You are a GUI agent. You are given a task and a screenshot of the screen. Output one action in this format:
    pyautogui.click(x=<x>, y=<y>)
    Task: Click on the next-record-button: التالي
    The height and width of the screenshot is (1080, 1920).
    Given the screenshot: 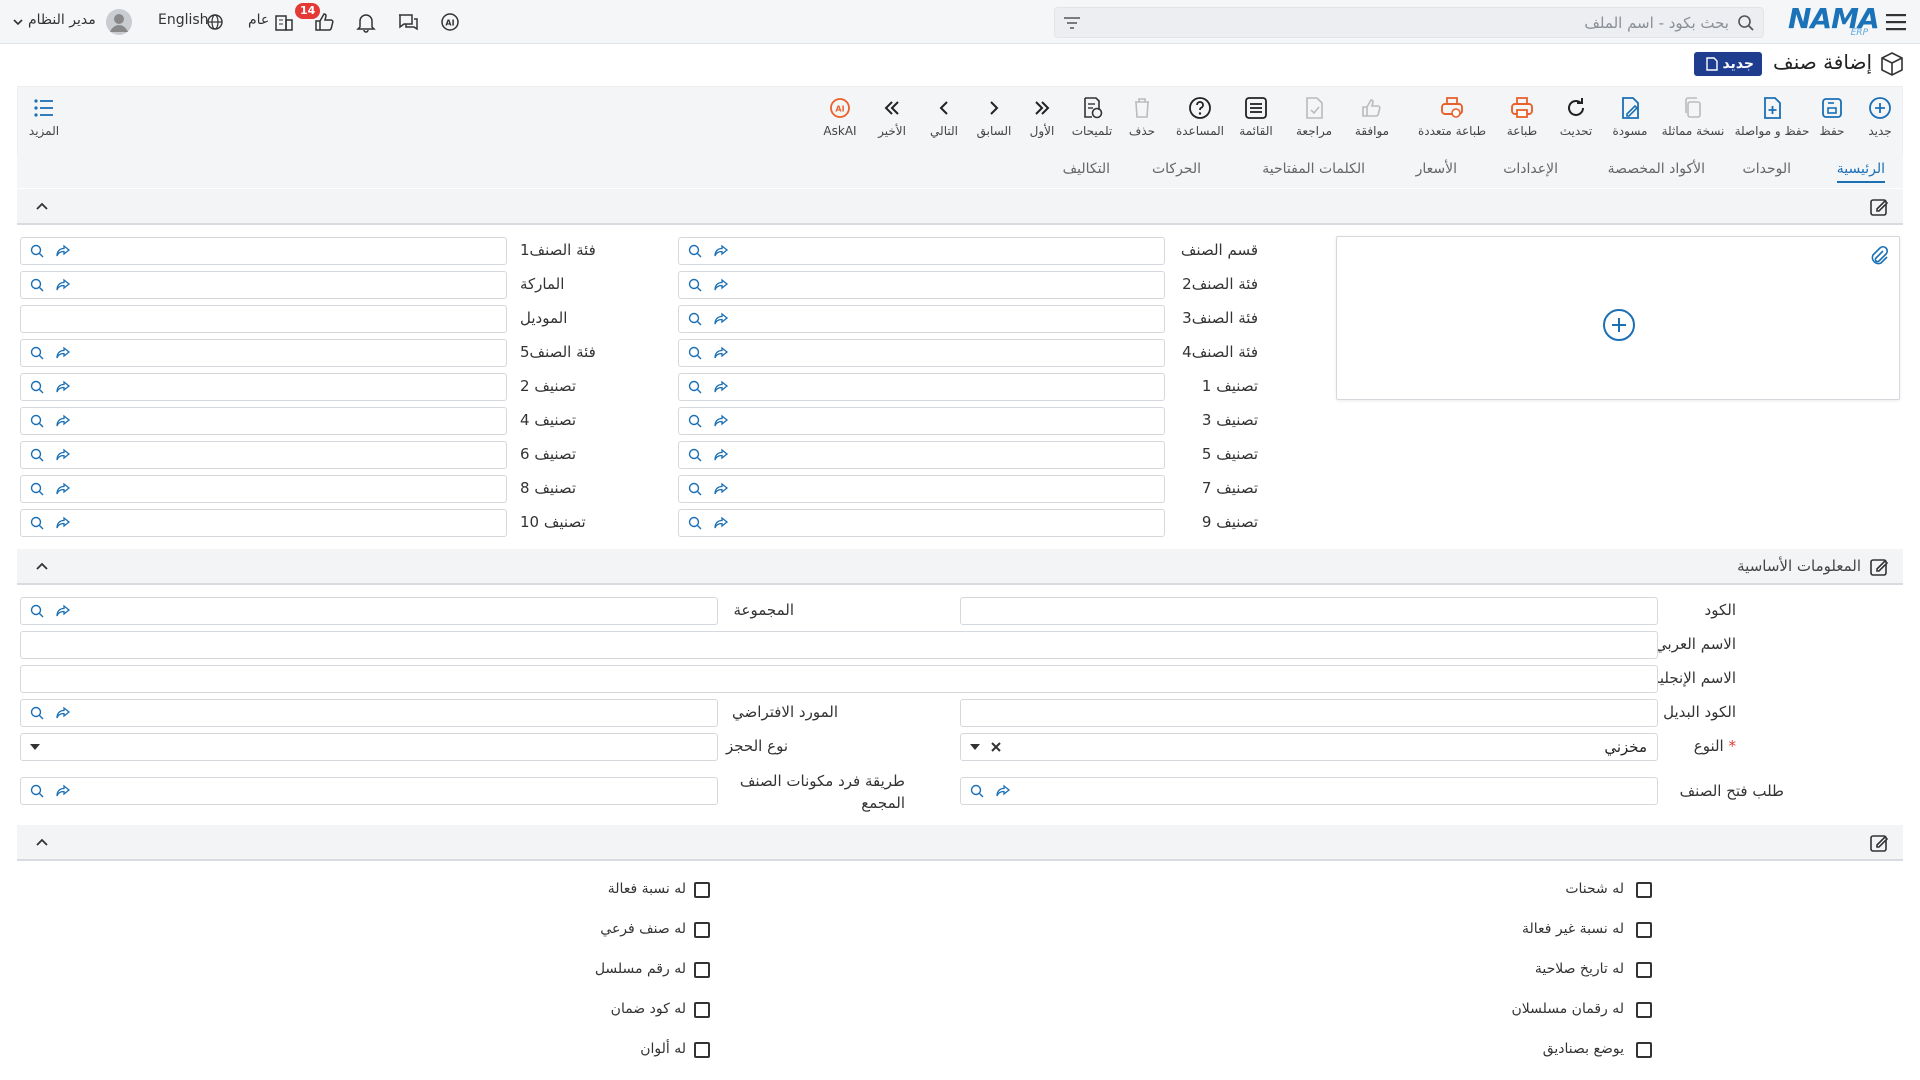 What is the action you would take?
    pyautogui.click(x=944, y=123)
    